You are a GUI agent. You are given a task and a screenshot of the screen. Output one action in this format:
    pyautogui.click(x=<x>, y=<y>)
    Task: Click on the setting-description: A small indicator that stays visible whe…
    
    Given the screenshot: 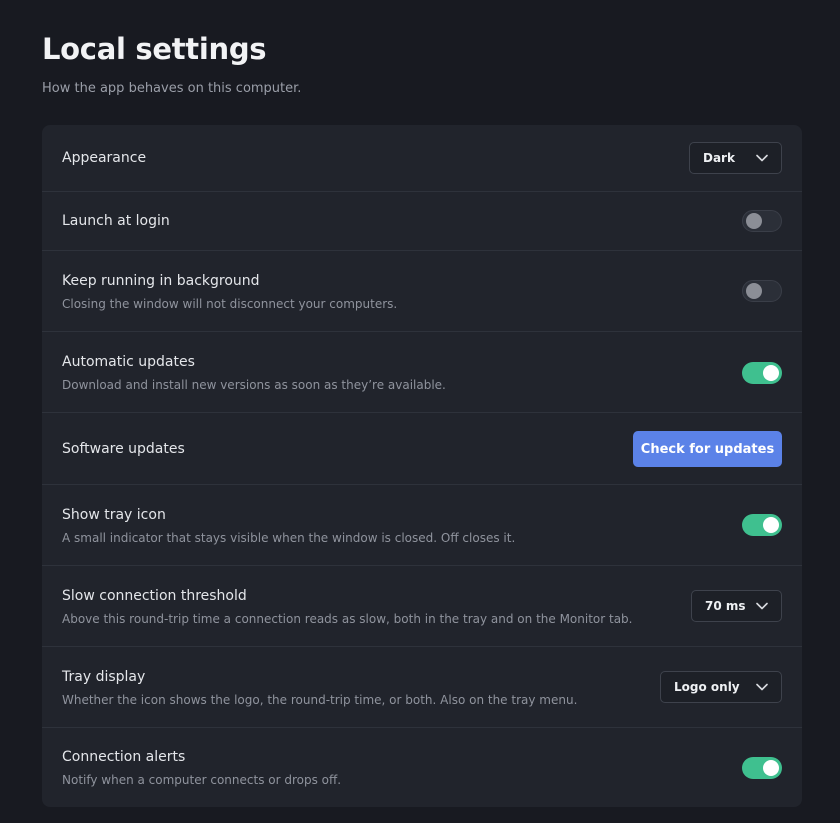 What is the action you would take?
    pyautogui.click(x=289, y=537)
    